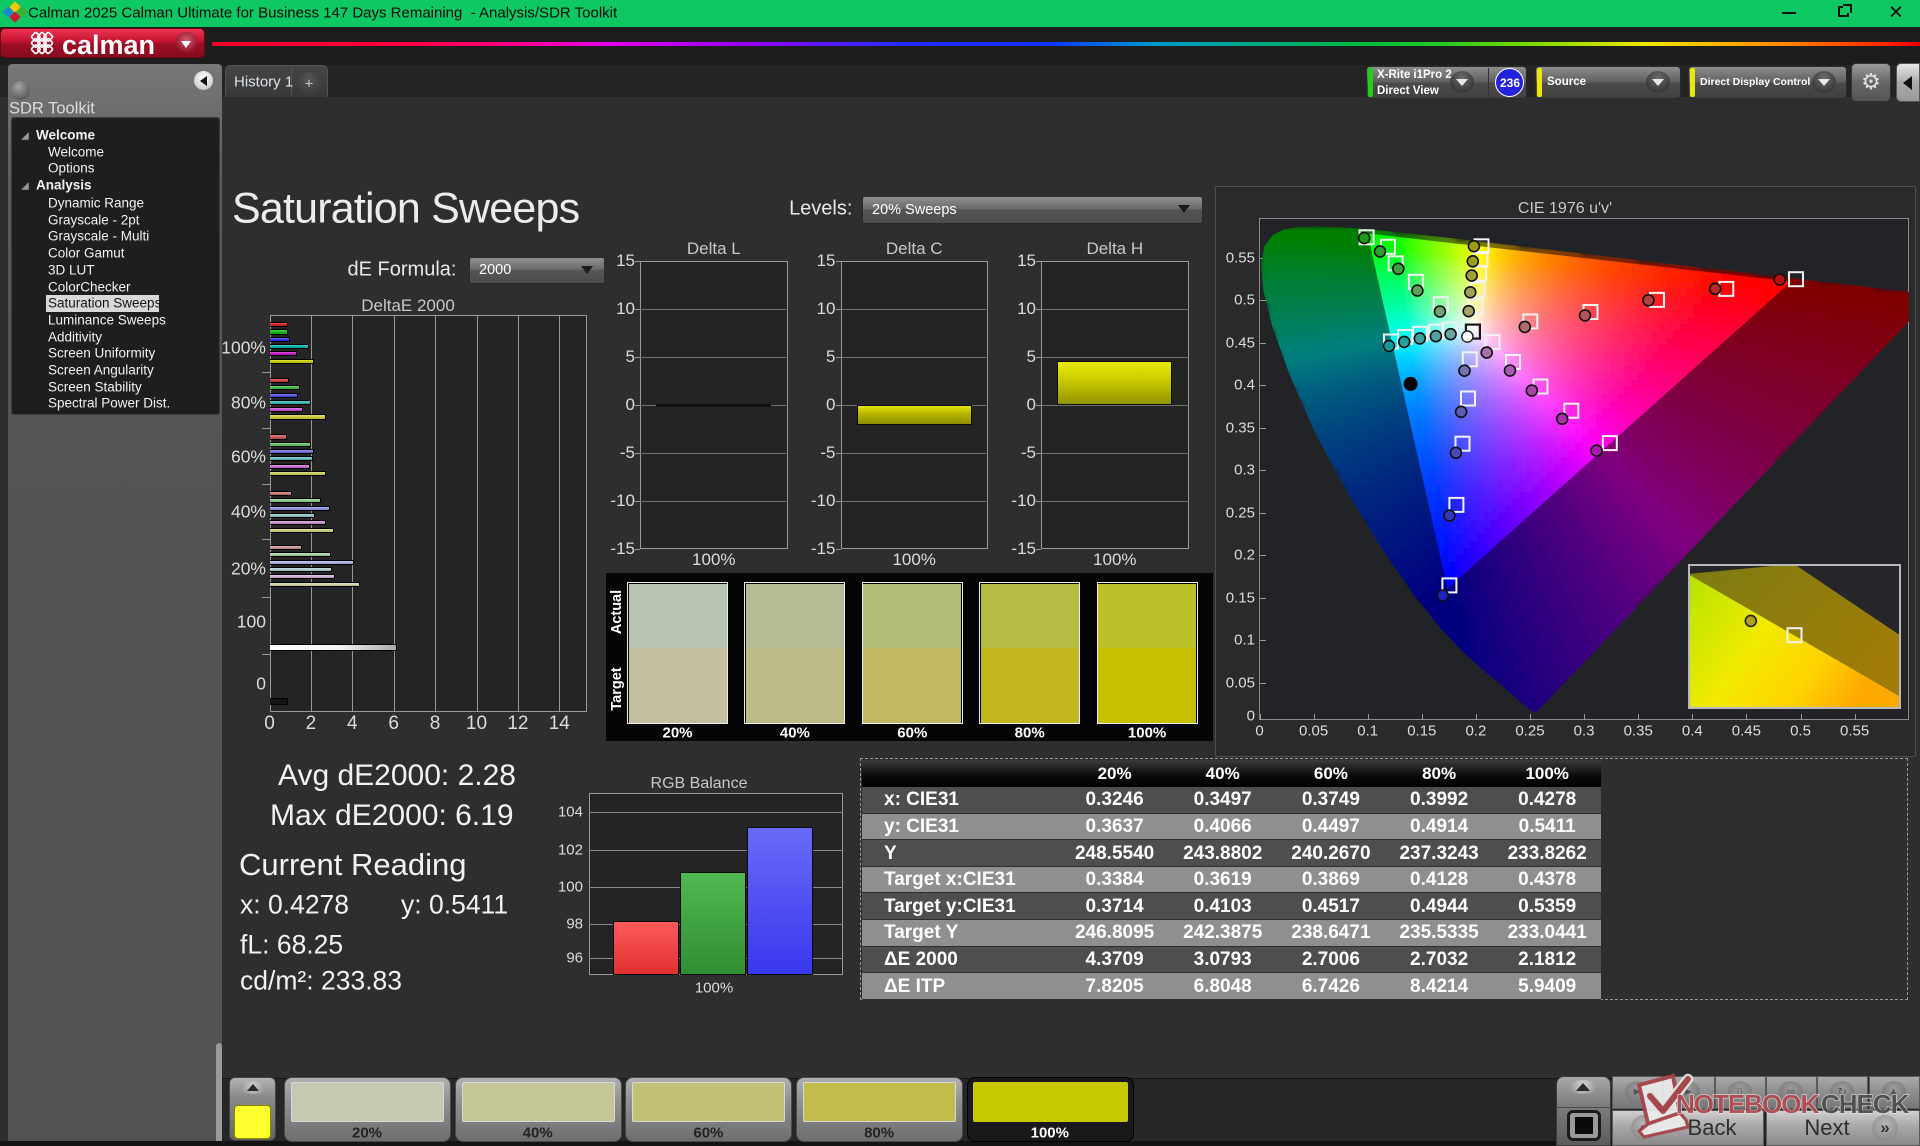 The width and height of the screenshot is (1920, 1146). What do you see at coordinates (1747, 1104) in the screenshot?
I see `svg-text: NOTEBOOK` at bounding box center [1747, 1104].